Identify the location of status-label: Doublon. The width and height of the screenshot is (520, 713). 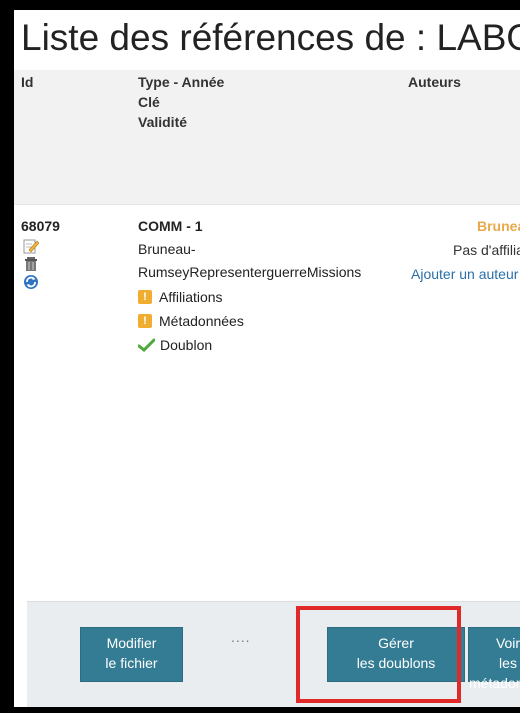
(186, 345).